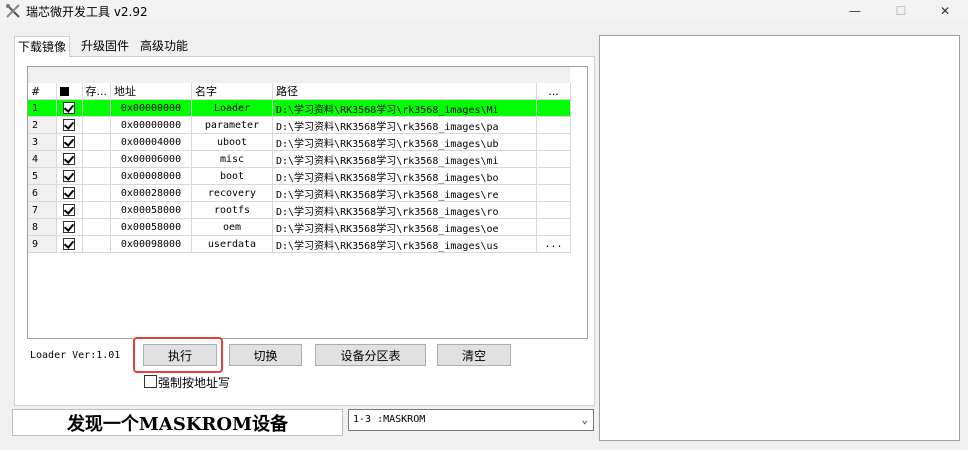  I want to click on col-header-address: 地址, so click(151, 91).